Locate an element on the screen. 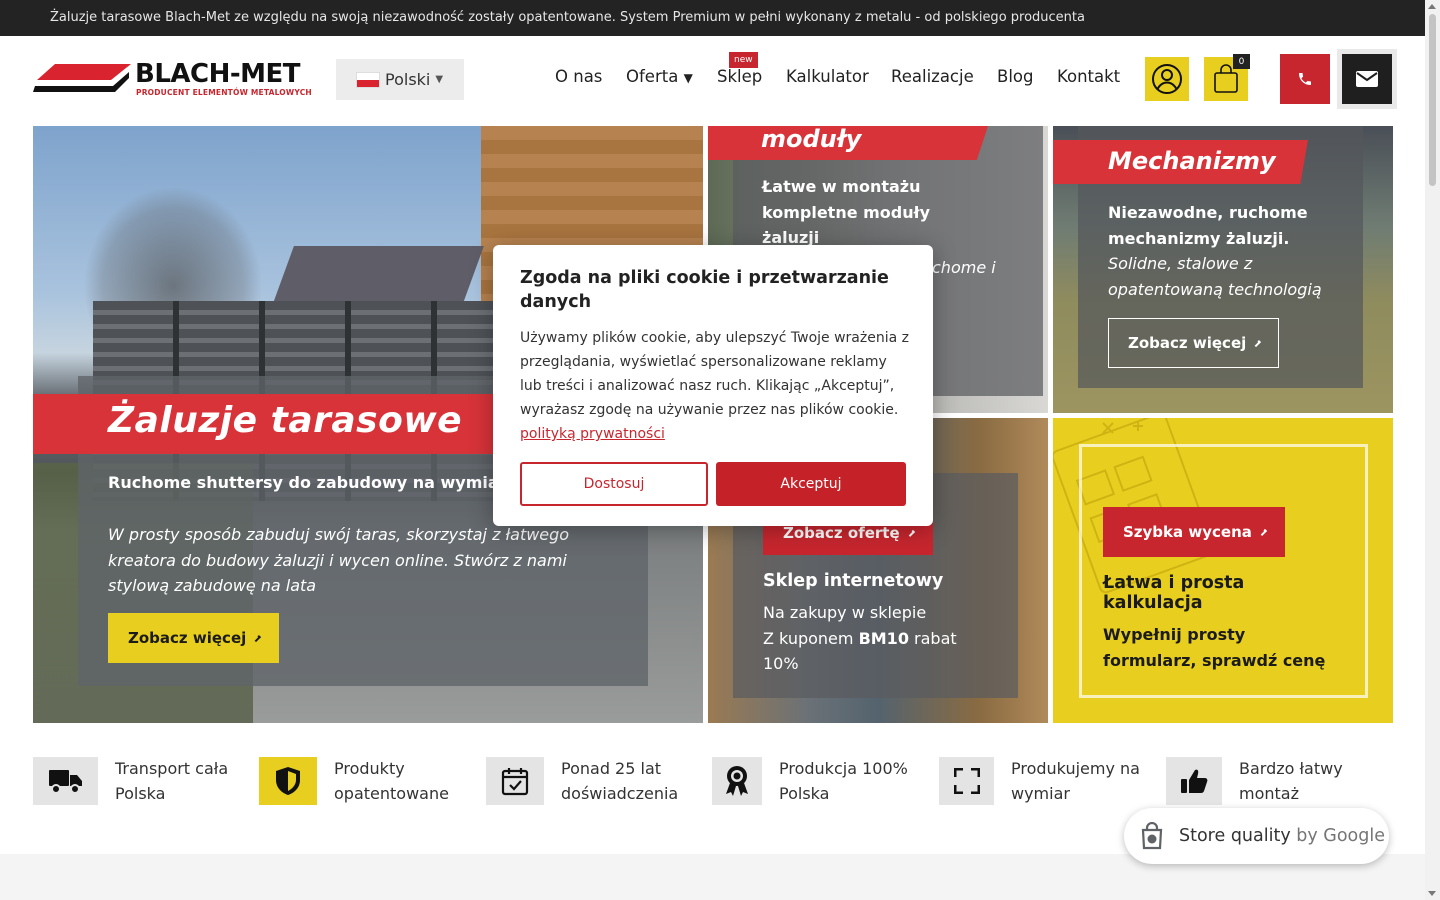  calculator-title: Łatwa i prosta kalkulacja is located at coordinates (1174, 593).